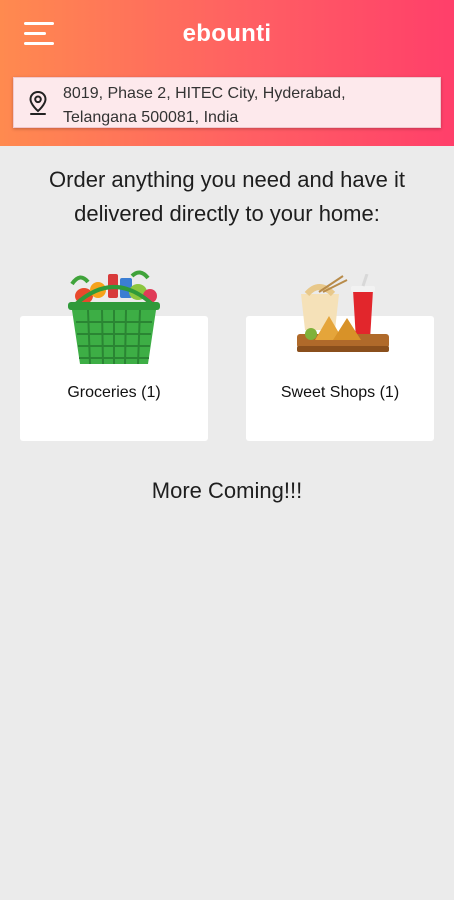  Describe the element at coordinates (227, 213) in the screenshot. I see `headline-line-2: delivered directly to your home:` at that location.